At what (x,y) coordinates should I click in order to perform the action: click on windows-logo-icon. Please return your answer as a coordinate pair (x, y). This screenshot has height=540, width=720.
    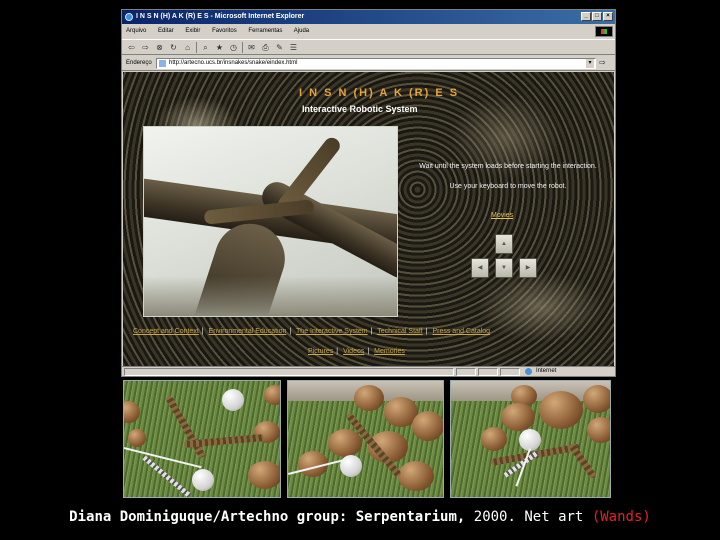
    Looking at the image, I should click on (604, 31).